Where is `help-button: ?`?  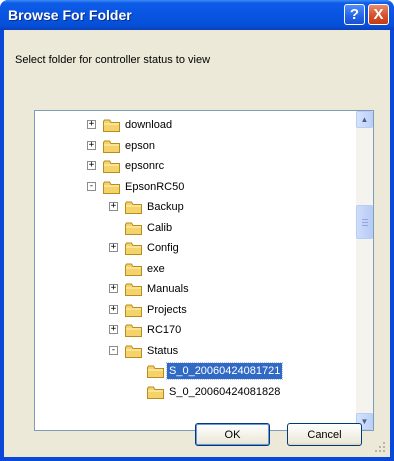 help-button: ? is located at coordinates (354, 14).